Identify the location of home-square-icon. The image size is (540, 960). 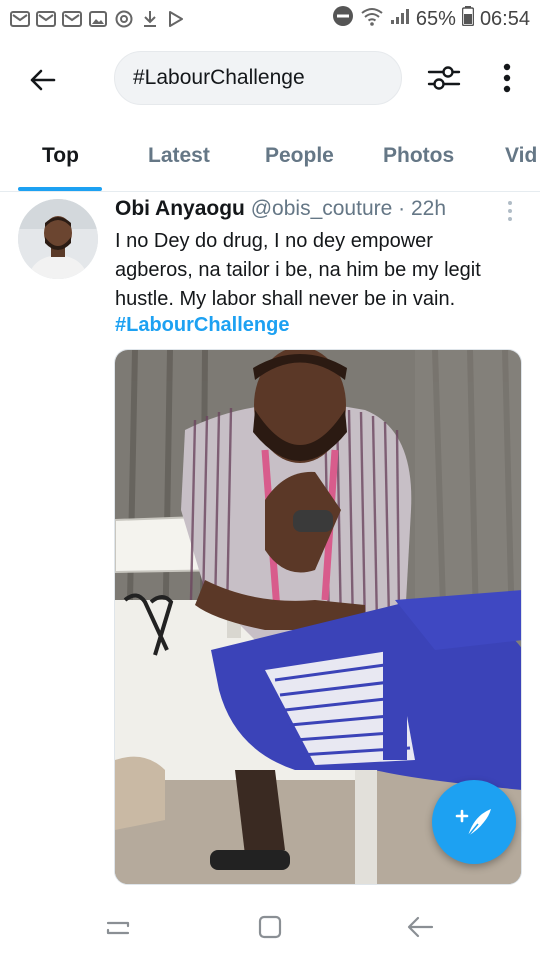
(270, 927).